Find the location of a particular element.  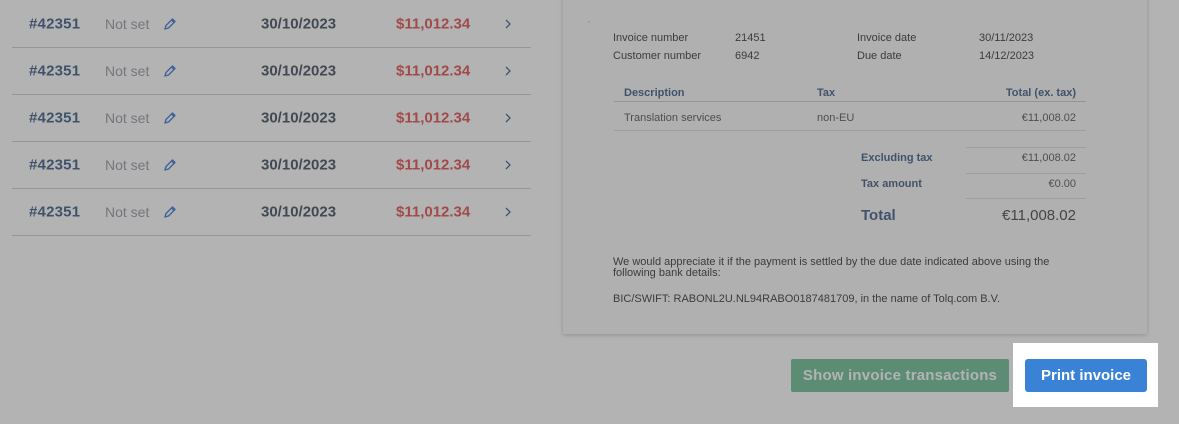

excluding-tax-value: €11,008.02 is located at coordinates (1048, 158).